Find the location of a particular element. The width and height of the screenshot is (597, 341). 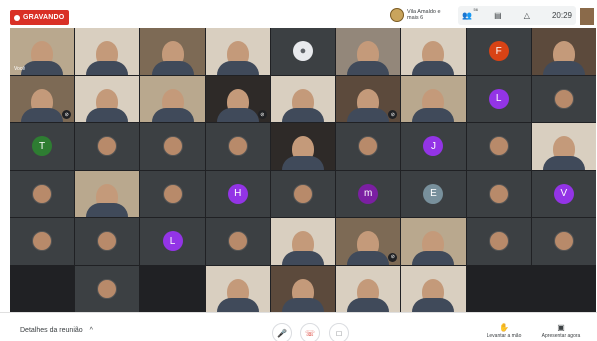

people-icon: 👥 56 is located at coordinates (470, 13).